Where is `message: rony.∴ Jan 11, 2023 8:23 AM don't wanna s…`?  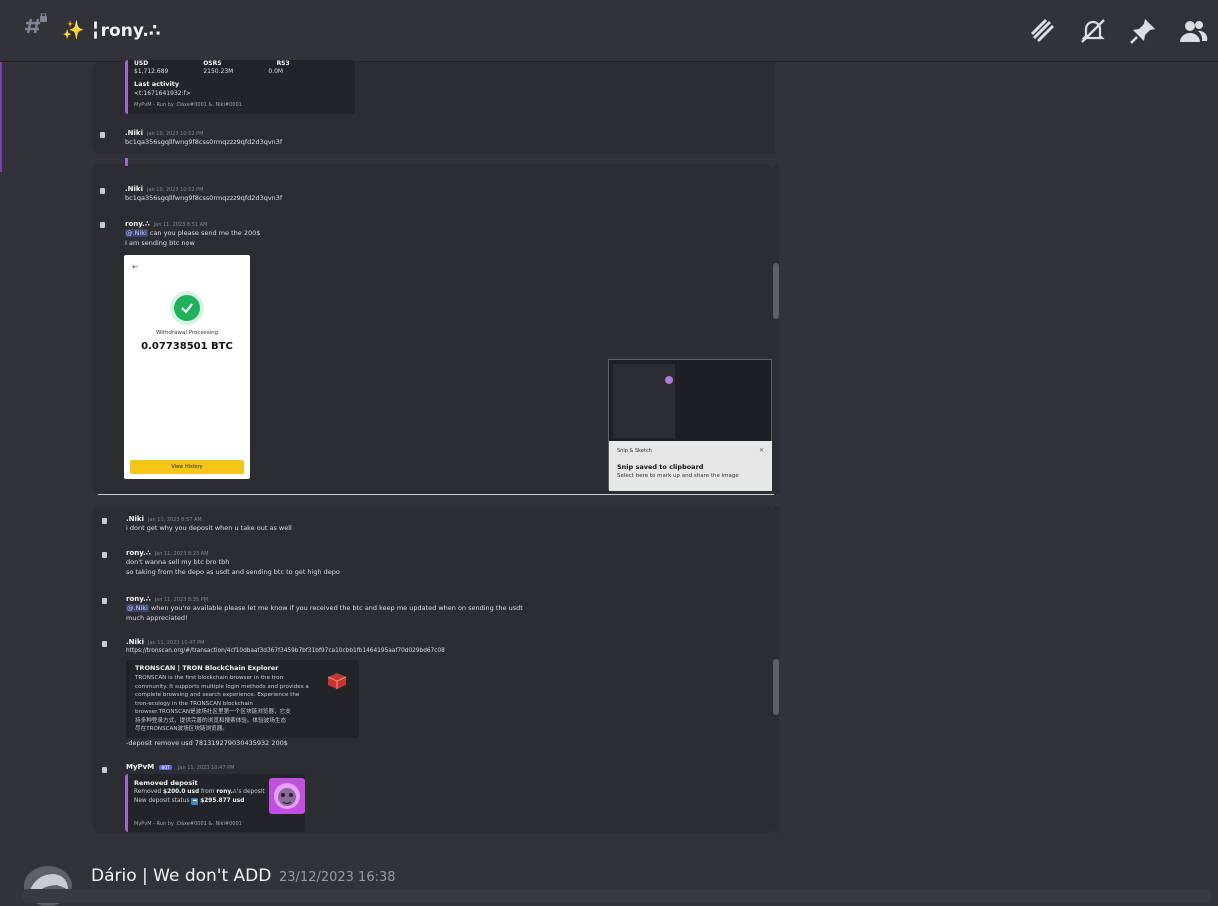
message: rony.∴ Jan 11, 2023 8:23 AM don't wanna s… is located at coordinates (233, 563).